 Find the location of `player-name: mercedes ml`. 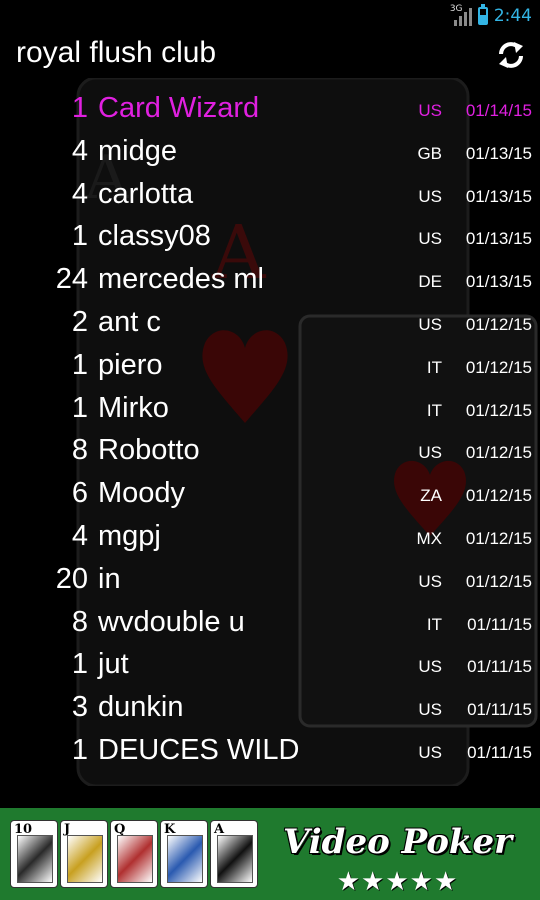

player-name: mercedes ml is located at coordinates (181, 279).